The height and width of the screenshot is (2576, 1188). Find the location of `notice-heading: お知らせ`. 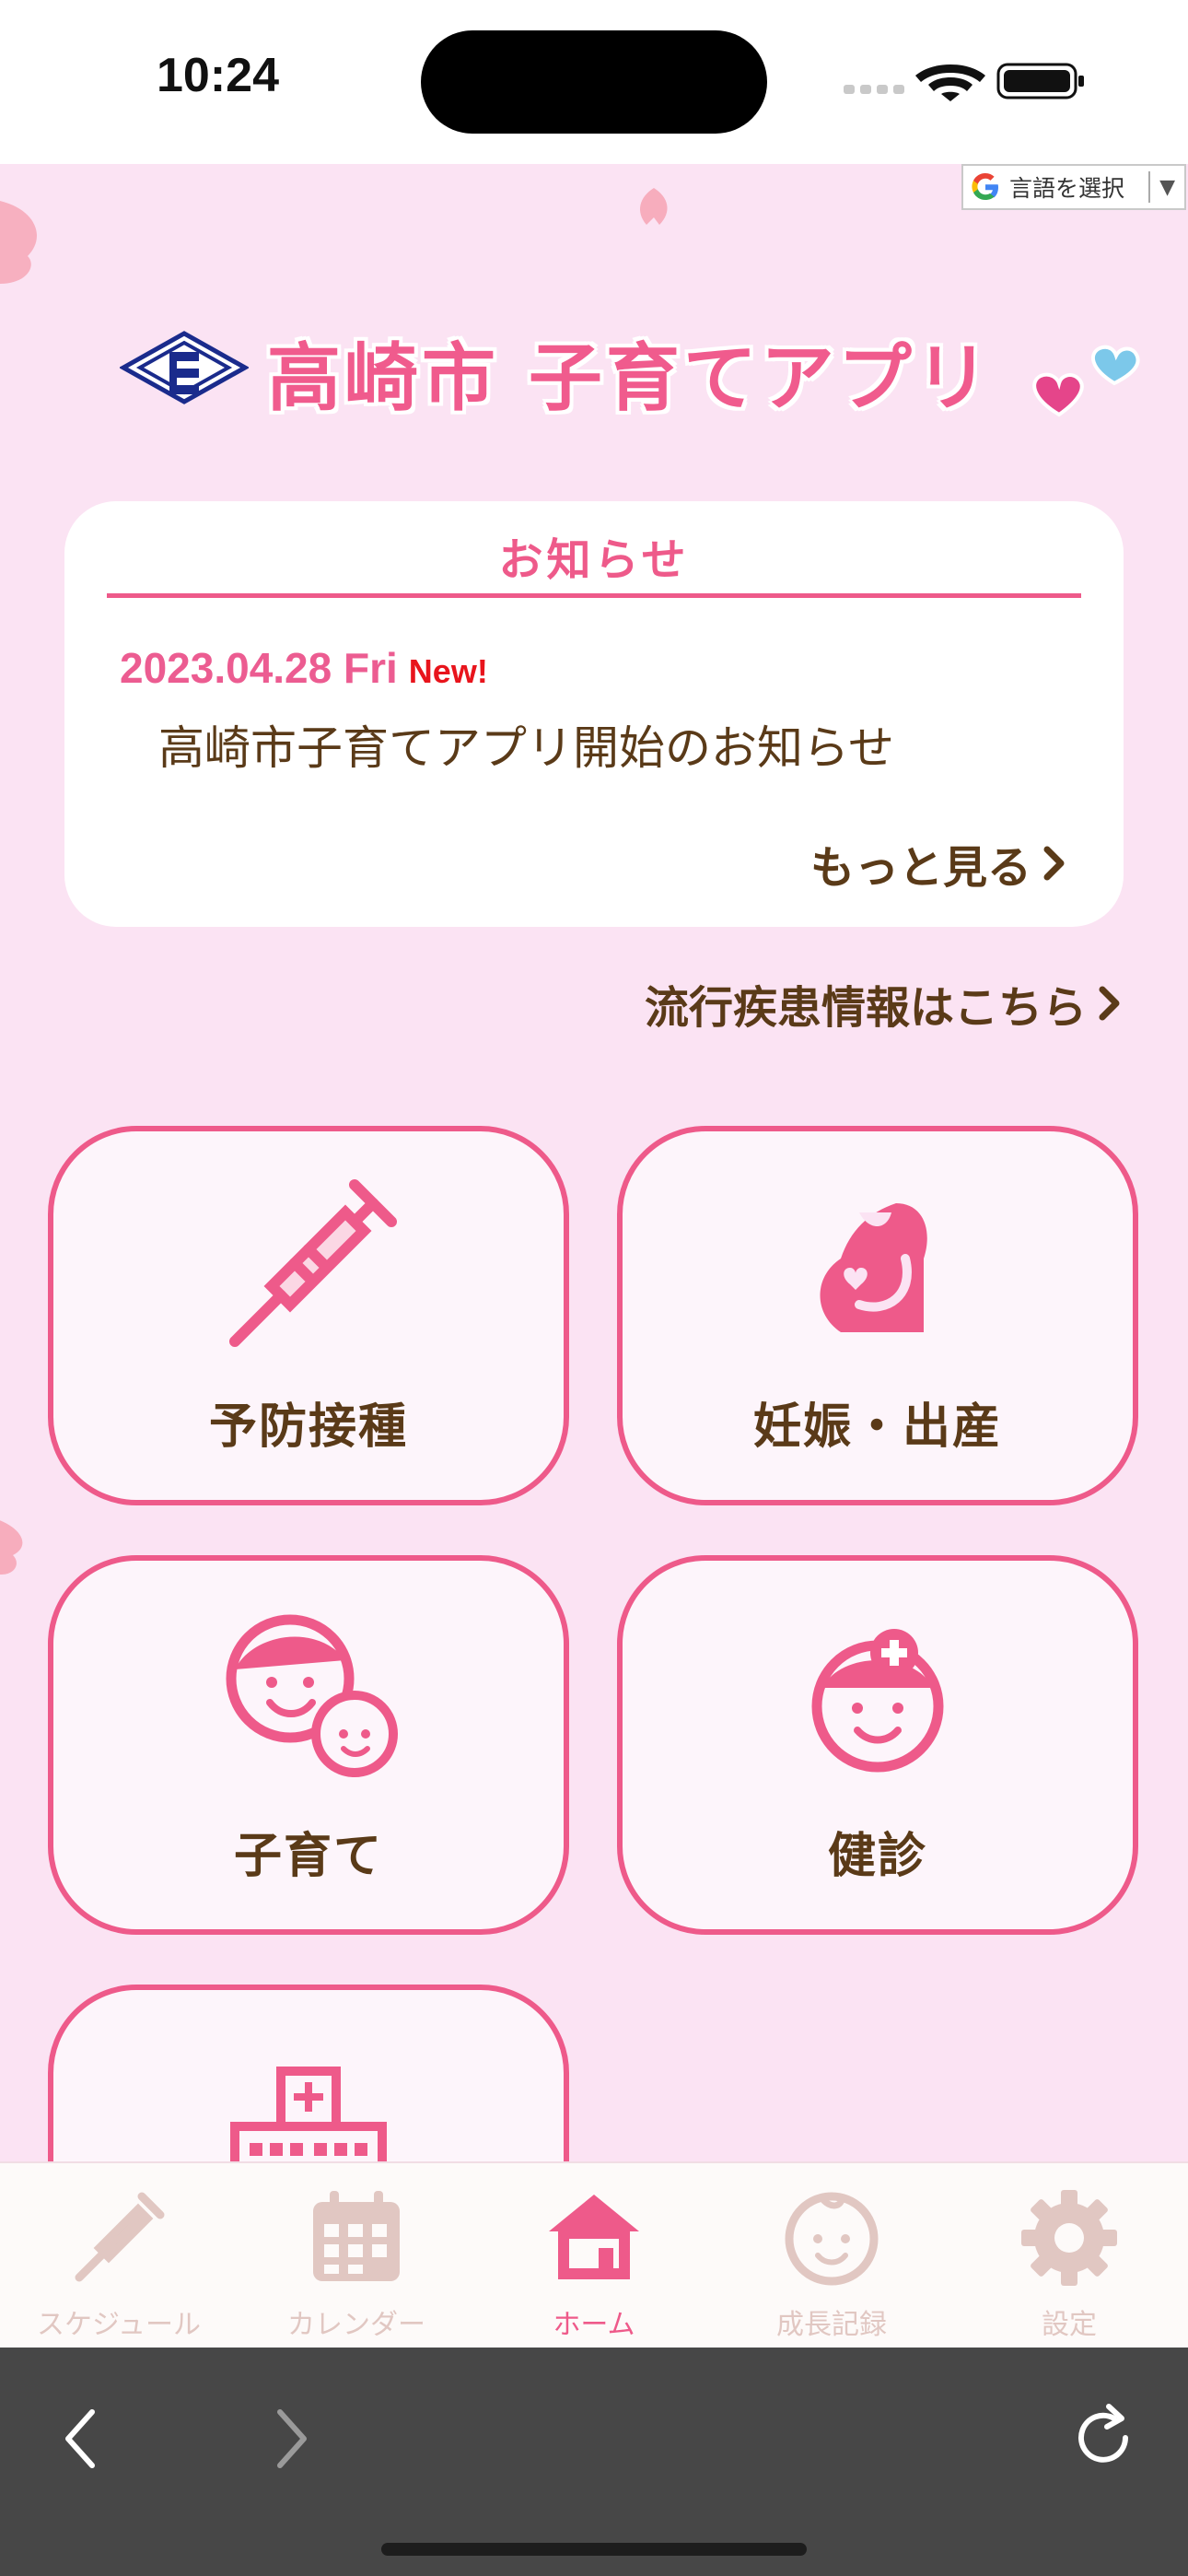

notice-heading: お知らせ is located at coordinates (594, 560).